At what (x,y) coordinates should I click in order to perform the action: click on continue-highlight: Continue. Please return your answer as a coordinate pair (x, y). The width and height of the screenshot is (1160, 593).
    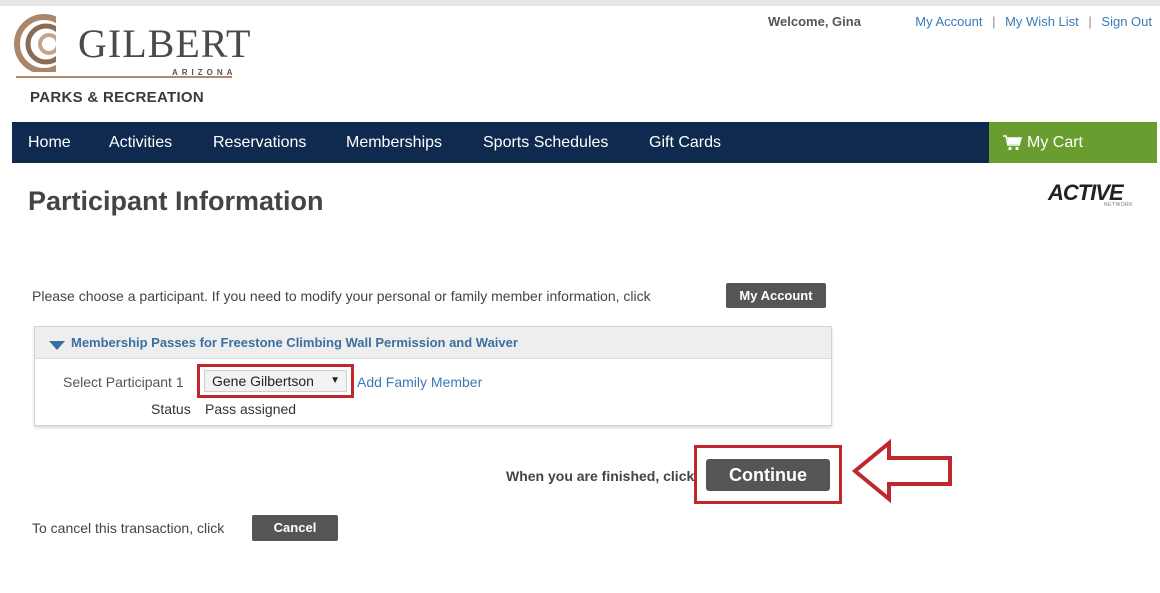
    Looking at the image, I should click on (768, 474).